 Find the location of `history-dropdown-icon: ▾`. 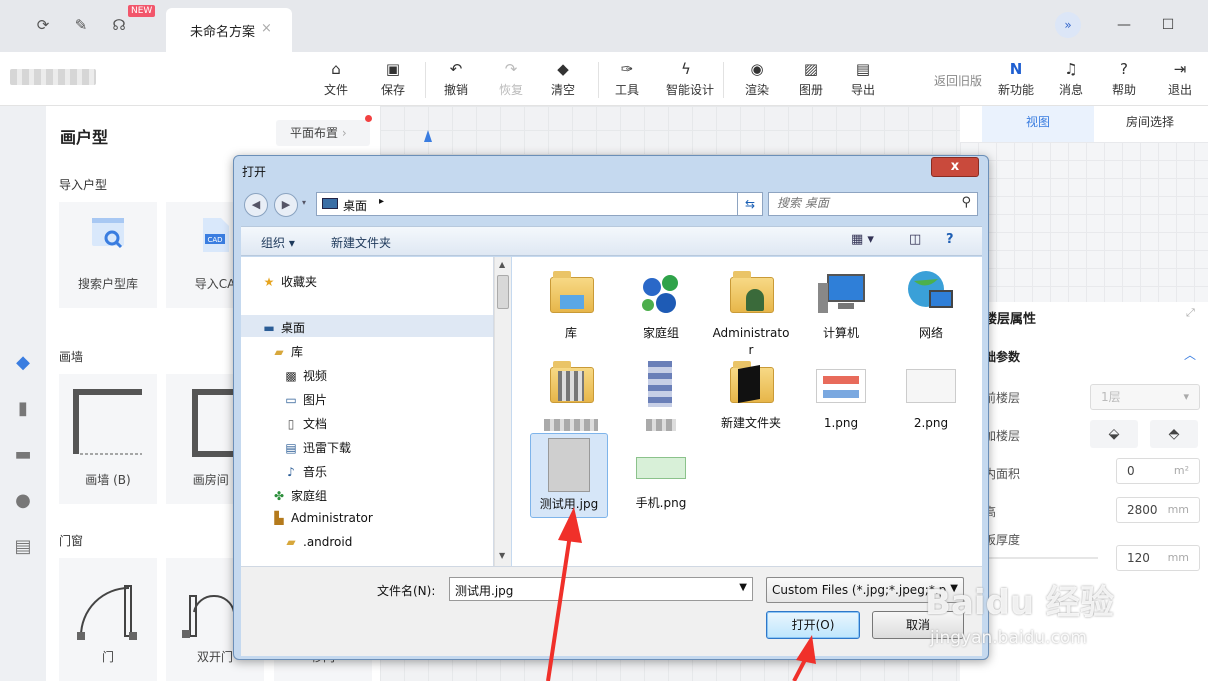

history-dropdown-icon: ▾ is located at coordinates (304, 202).